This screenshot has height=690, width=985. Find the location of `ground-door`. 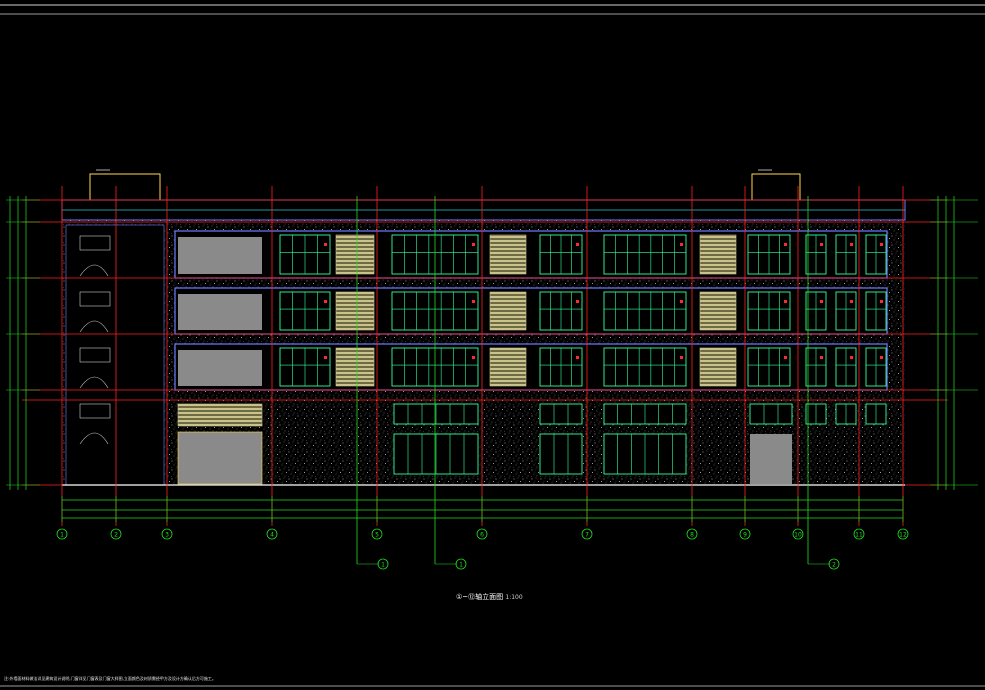

ground-door is located at coordinates (771, 459).